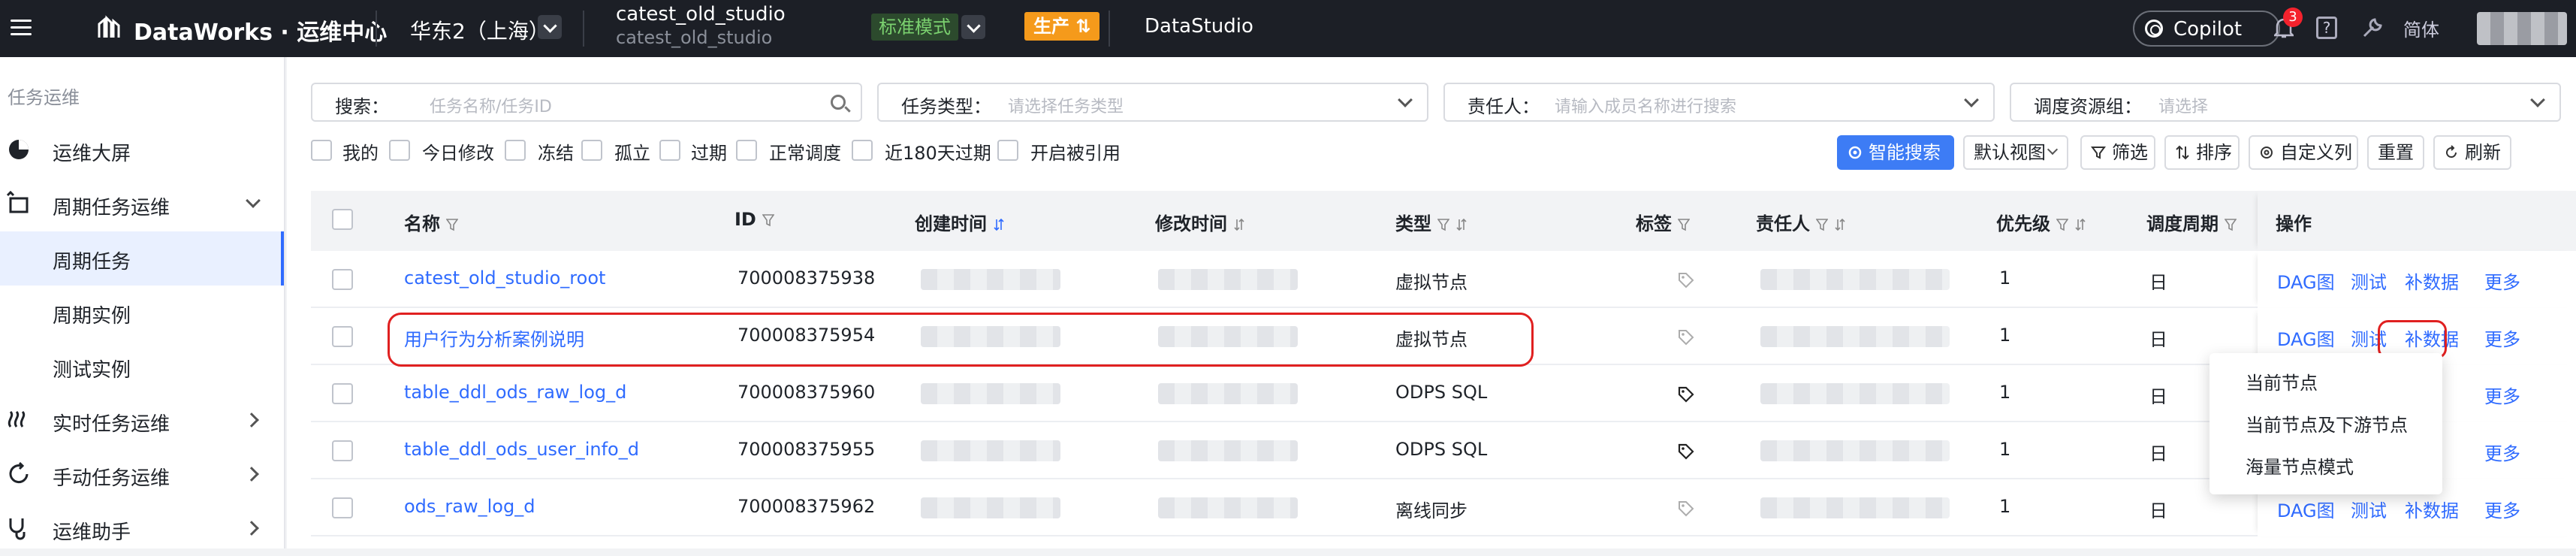 This screenshot has height=556, width=2576. I want to click on checkbox-mine, so click(321, 150).